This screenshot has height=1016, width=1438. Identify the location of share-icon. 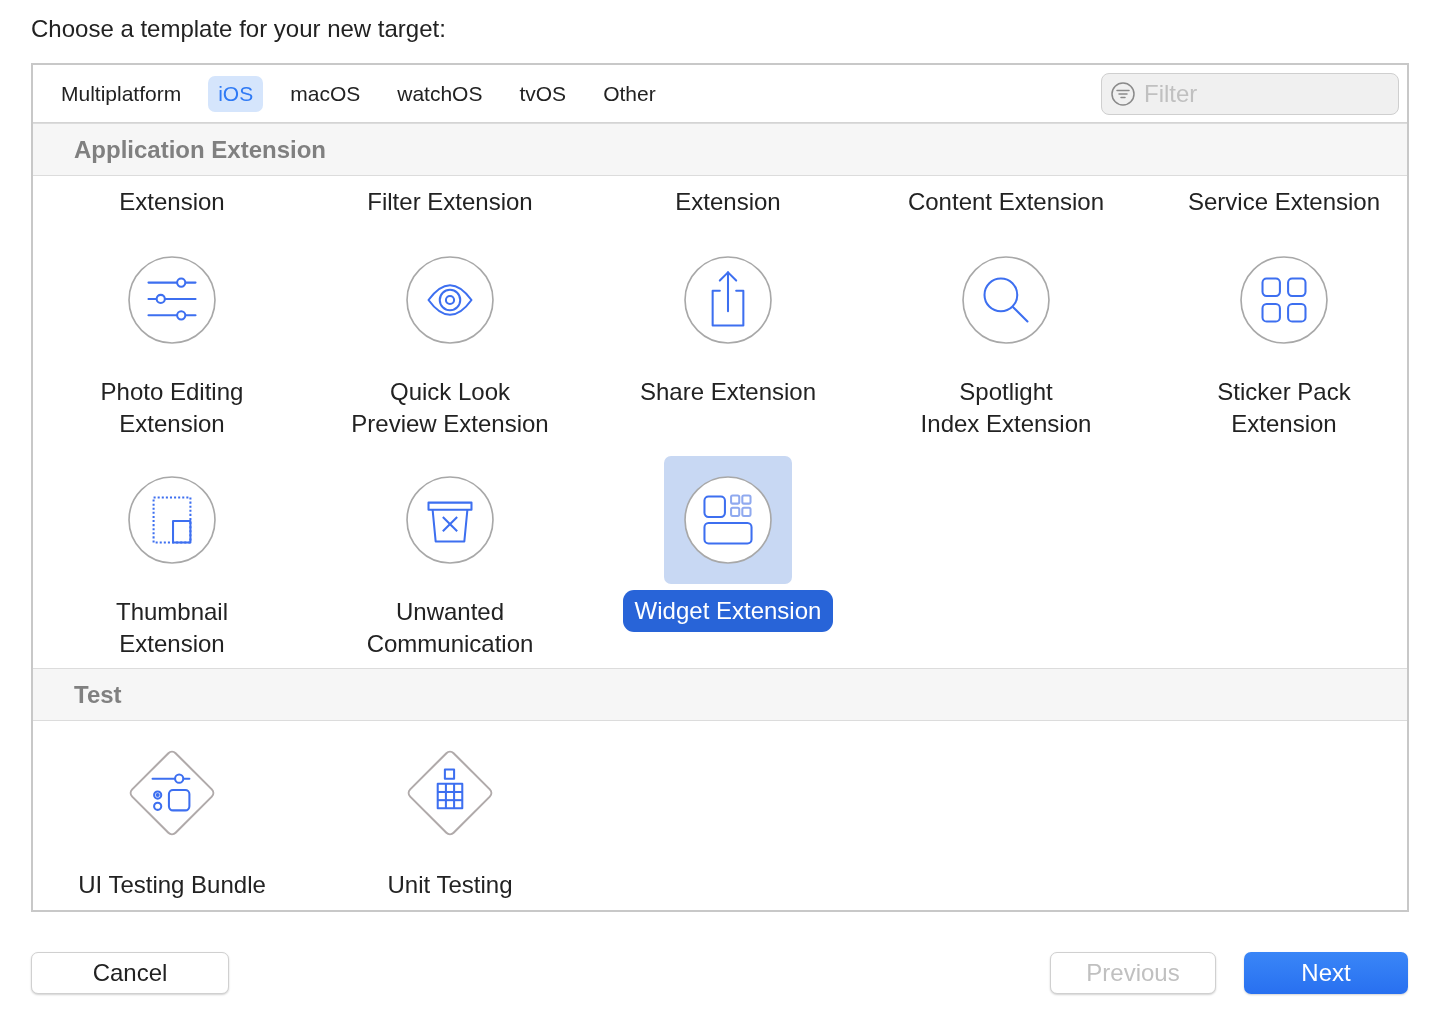
(728, 300).